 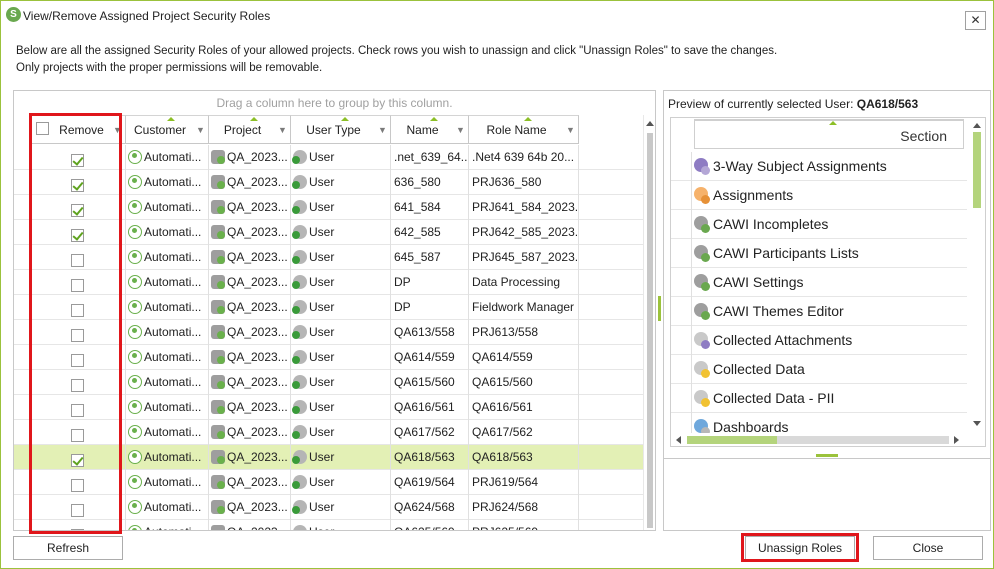 What do you see at coordinates (524, 282) in the screenshot?
I see `role-name-cell: Data Processing` at bounding box center [524, 282].